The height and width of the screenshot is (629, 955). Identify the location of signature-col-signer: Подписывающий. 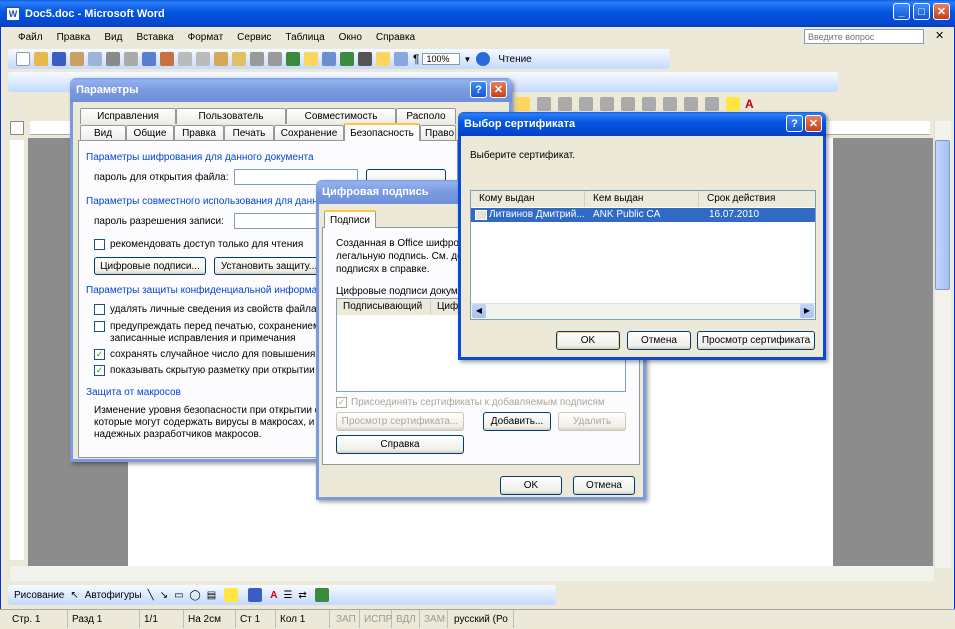
(384, 307).